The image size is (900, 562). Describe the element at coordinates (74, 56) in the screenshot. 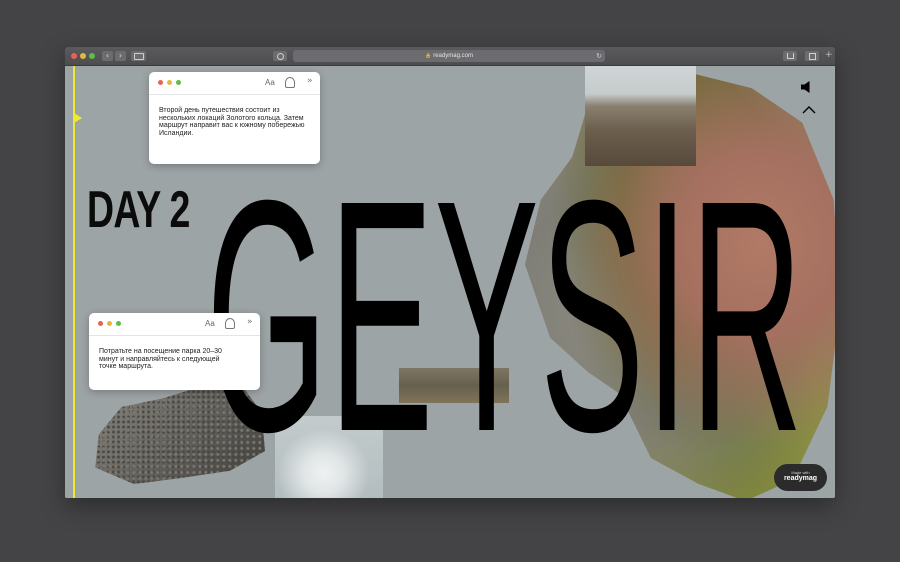

I see `close-window-button` at that location.